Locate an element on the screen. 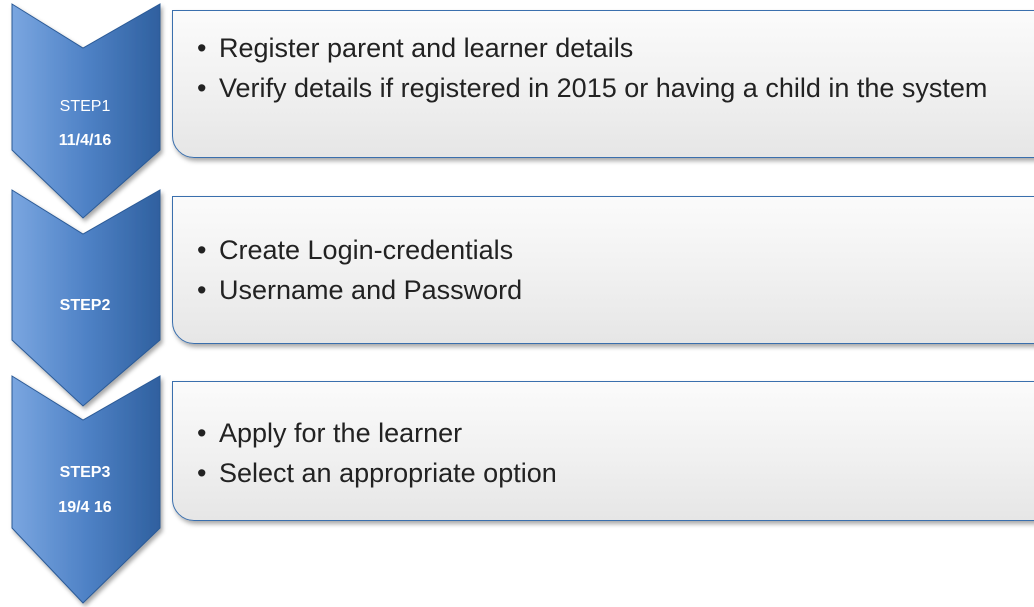 The image size is (1034, 607). list-item: • Register parent and learner details is located at coordinates (607, 48).